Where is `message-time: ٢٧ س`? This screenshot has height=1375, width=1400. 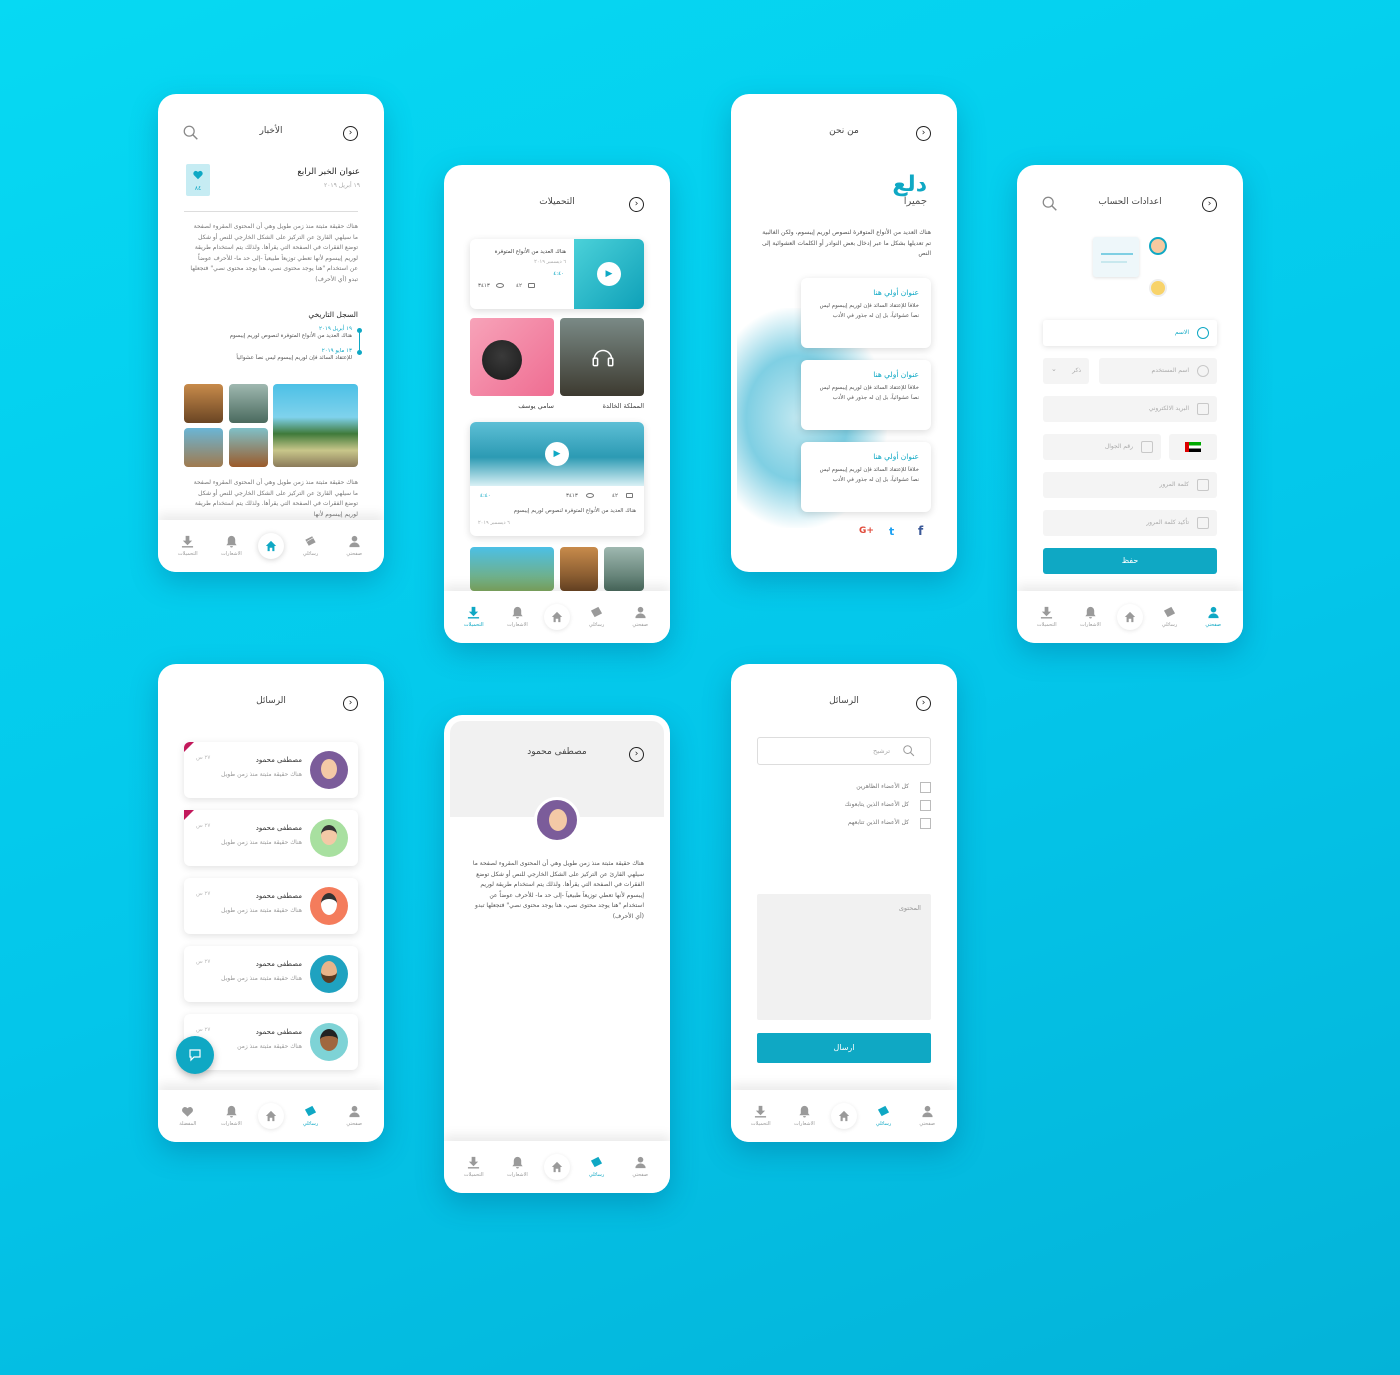 message-time: ٢٧ س is located at coordinates (203, 758).